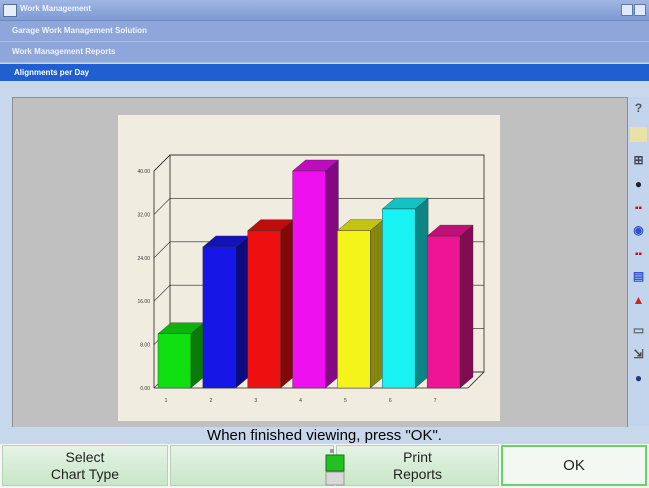 The image size is (649, 488). I want to click on print-reports-line2: Reports, so click(417, 473).